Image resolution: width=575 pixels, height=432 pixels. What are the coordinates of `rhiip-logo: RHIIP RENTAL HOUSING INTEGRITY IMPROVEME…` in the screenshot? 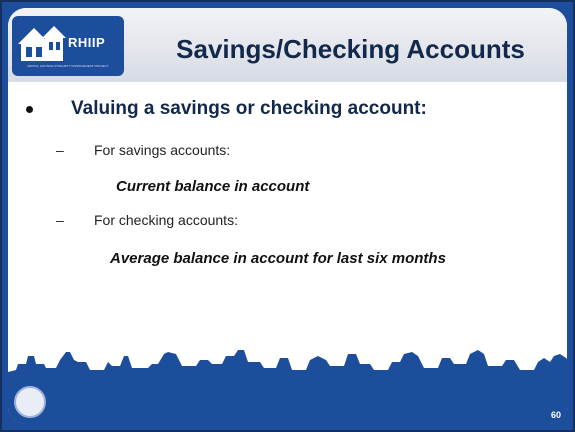 It's located at (68, 46).